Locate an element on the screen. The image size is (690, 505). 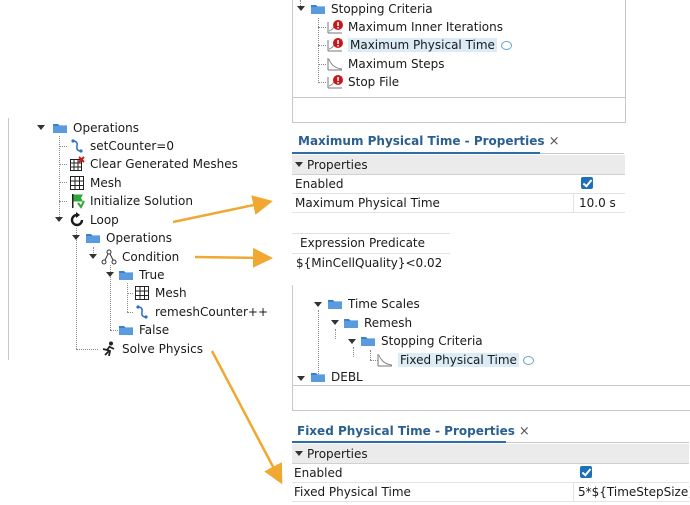
tree-item-maximum-inner-iterations: Maximum Inner Iterations is located at coordinates (415, 27).